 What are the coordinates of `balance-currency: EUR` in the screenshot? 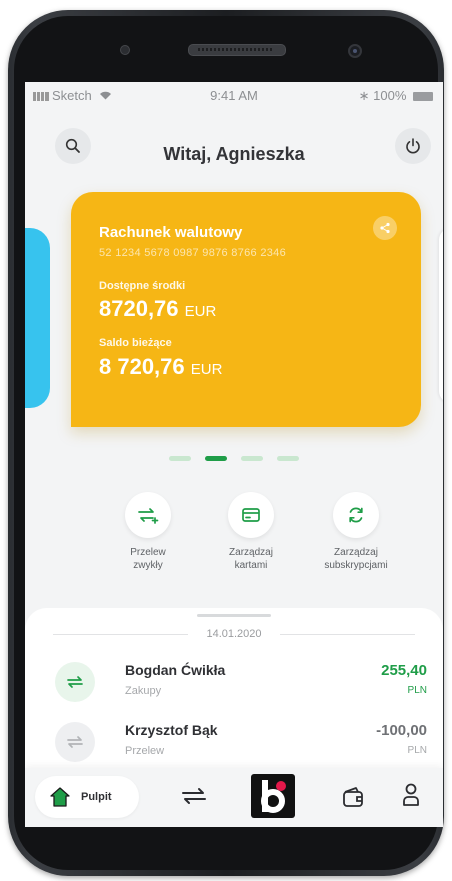 It's located at (206, 369).